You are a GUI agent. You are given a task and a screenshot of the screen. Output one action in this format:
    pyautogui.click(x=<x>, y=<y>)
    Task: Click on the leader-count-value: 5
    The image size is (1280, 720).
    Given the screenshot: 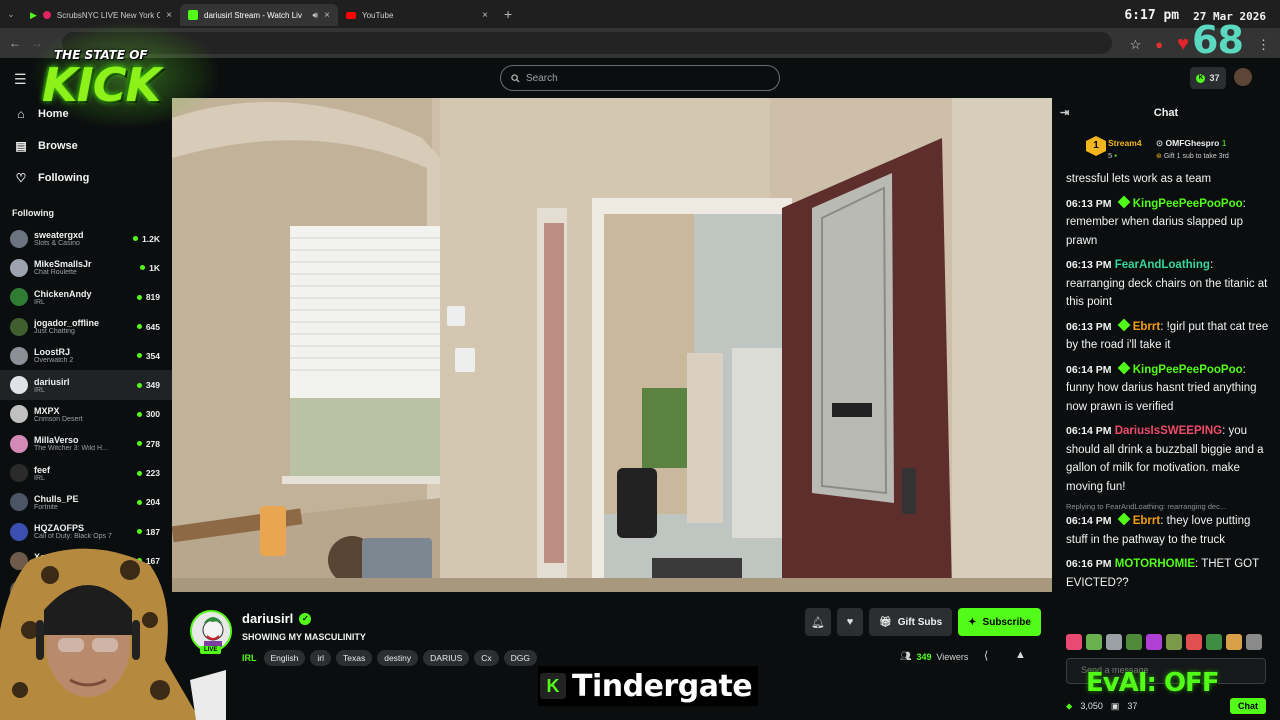 What is the action you would take?
    pyautogui.click(x=1110, y=155)
    